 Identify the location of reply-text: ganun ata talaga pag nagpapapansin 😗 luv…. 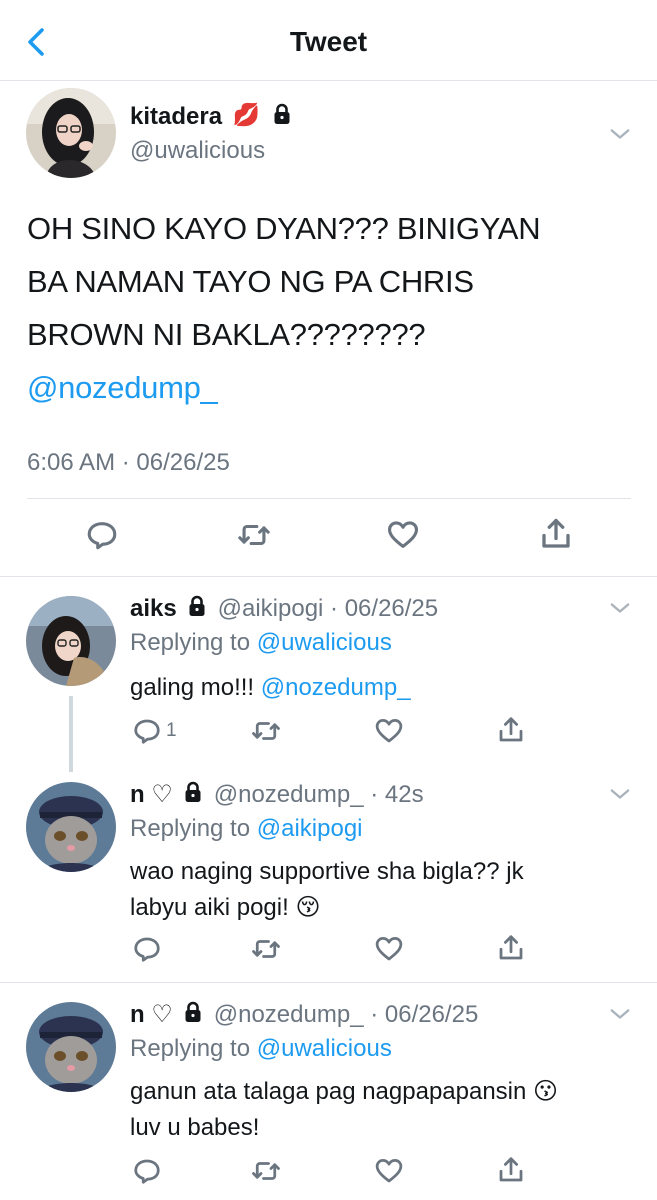
(380, 1110).